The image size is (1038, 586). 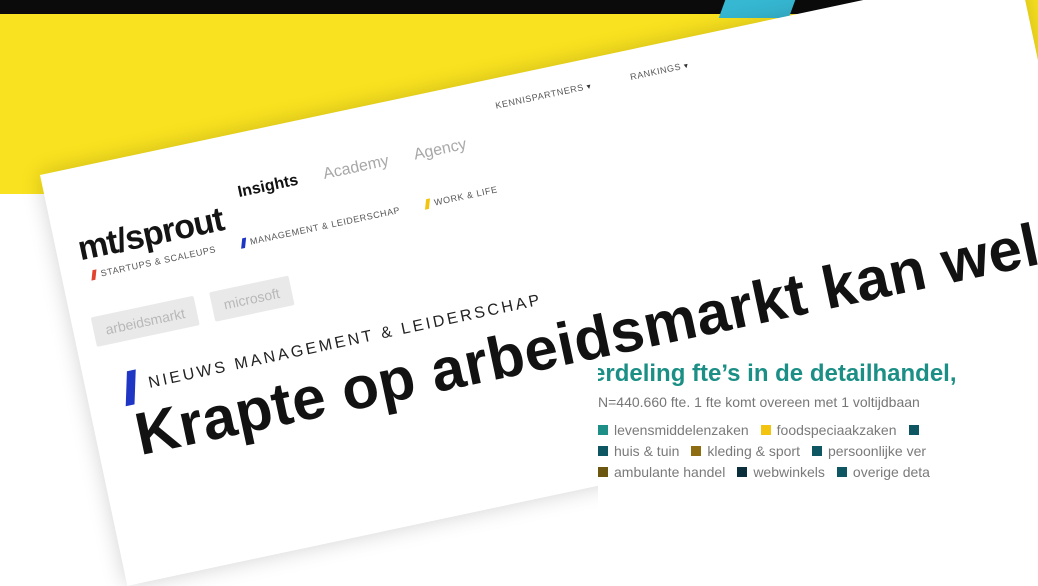 What do you see at coordinates (836, 430) in the screenshot?
I see `legend-label: foodspeciaakzaken` at bounding box center [836, 430].